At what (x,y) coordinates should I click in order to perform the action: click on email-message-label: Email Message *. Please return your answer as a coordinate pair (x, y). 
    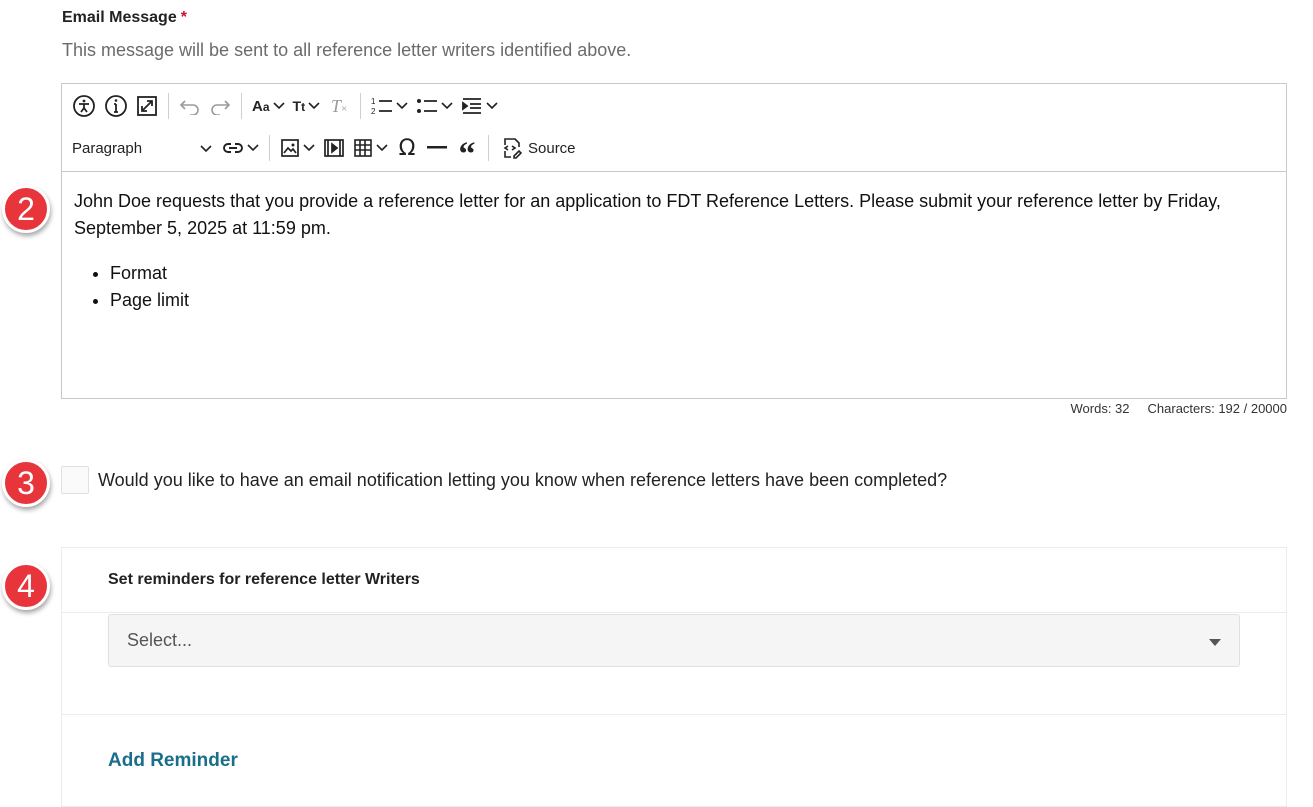
    Looking at the image, I should click on (124, 18).